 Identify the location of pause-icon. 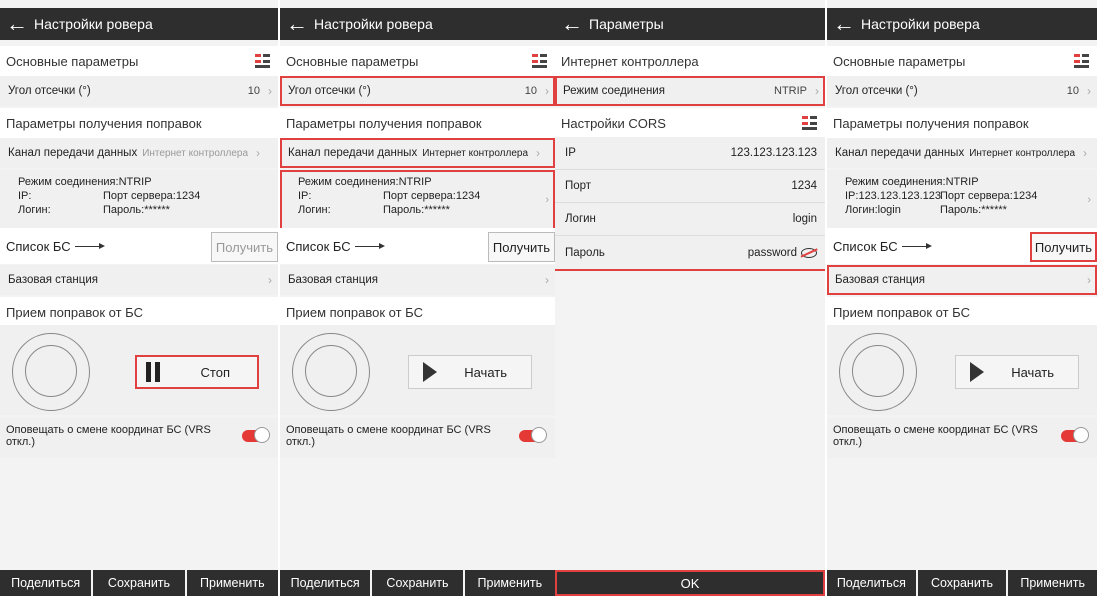
(153, 372).